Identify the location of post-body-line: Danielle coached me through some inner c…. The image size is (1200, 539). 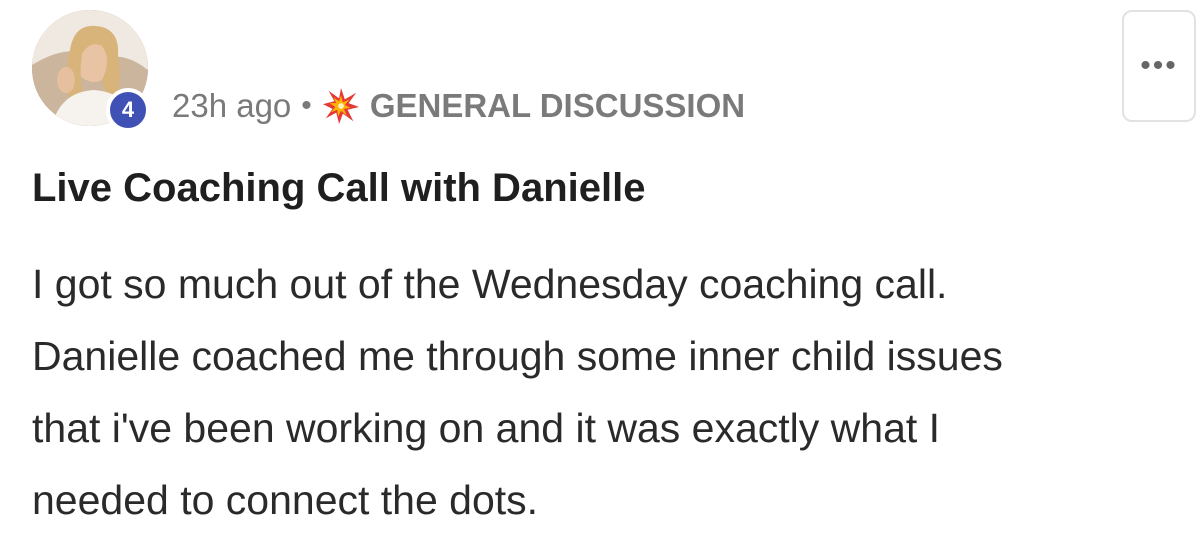
(517, 356).